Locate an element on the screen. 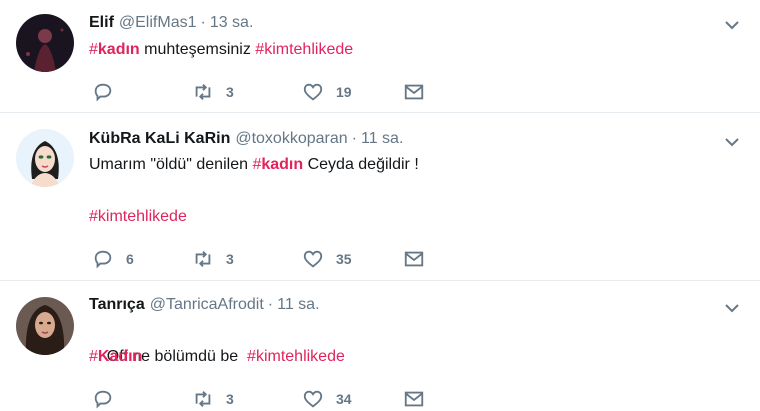 The image size is (760, 411). like-button: 19 is located at coordinates (327, 92).